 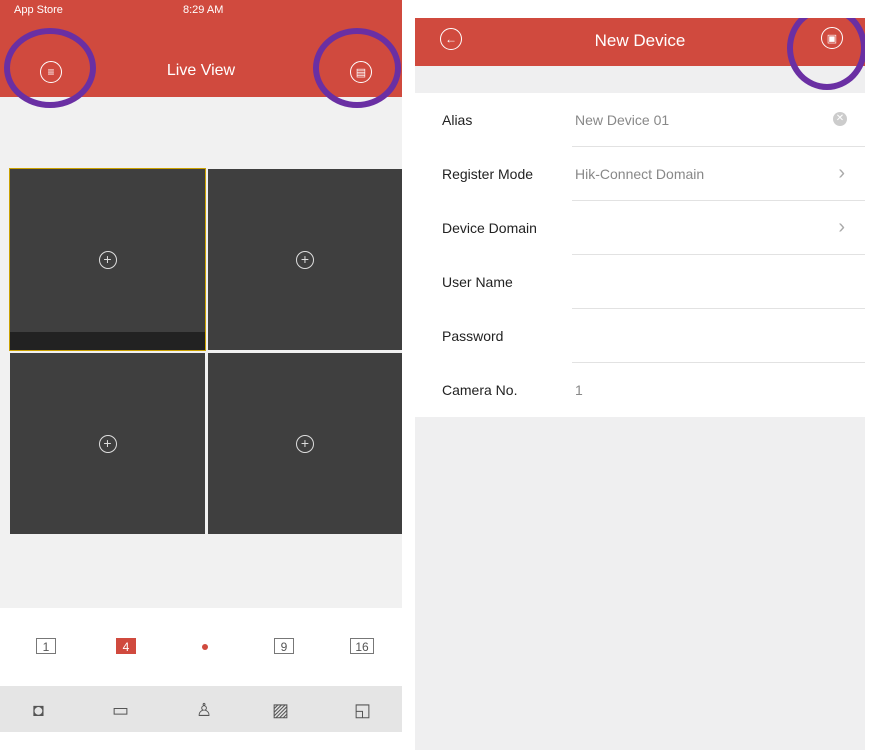 I want to click on alias-field: New Device 01, so click(x=622, y=120).